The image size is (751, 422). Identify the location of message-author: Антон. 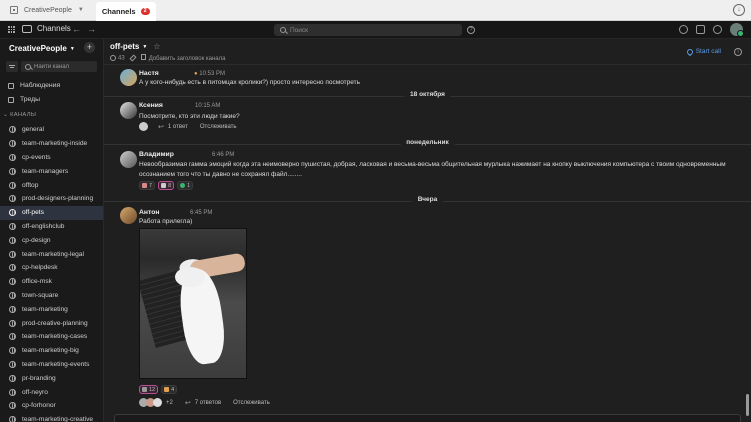
(149, 212).